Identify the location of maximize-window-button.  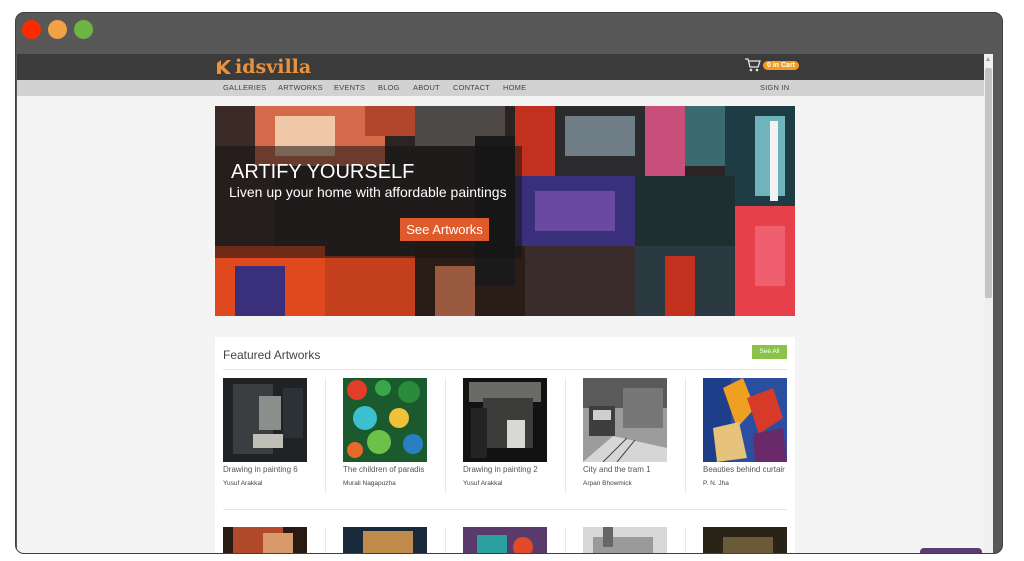
(83, 29).